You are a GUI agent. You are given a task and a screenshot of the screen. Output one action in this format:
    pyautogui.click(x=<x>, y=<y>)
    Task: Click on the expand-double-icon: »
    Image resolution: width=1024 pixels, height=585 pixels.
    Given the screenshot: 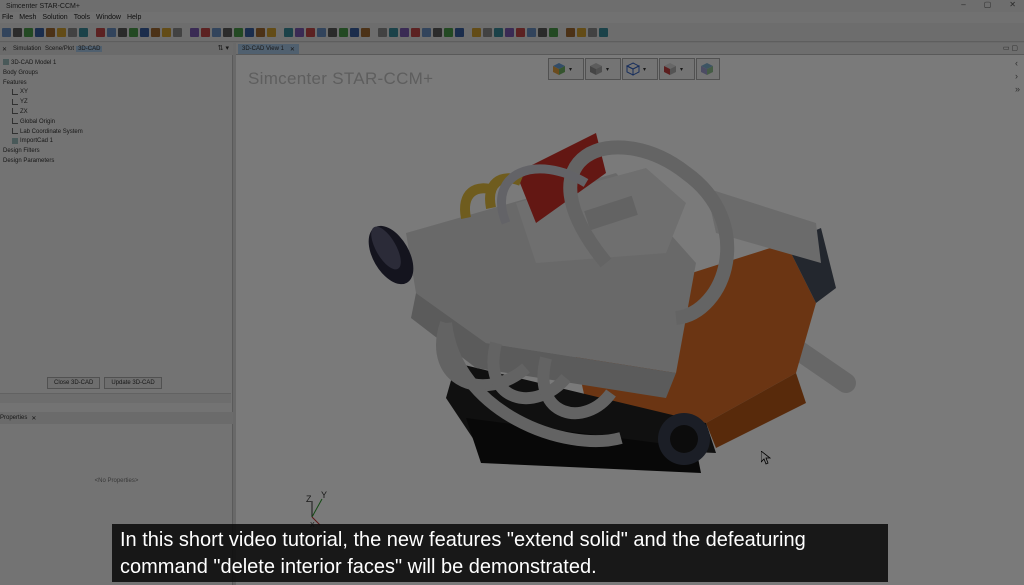 What is the action you would take?
    pyautogui.click(x=1017, y=89)
    